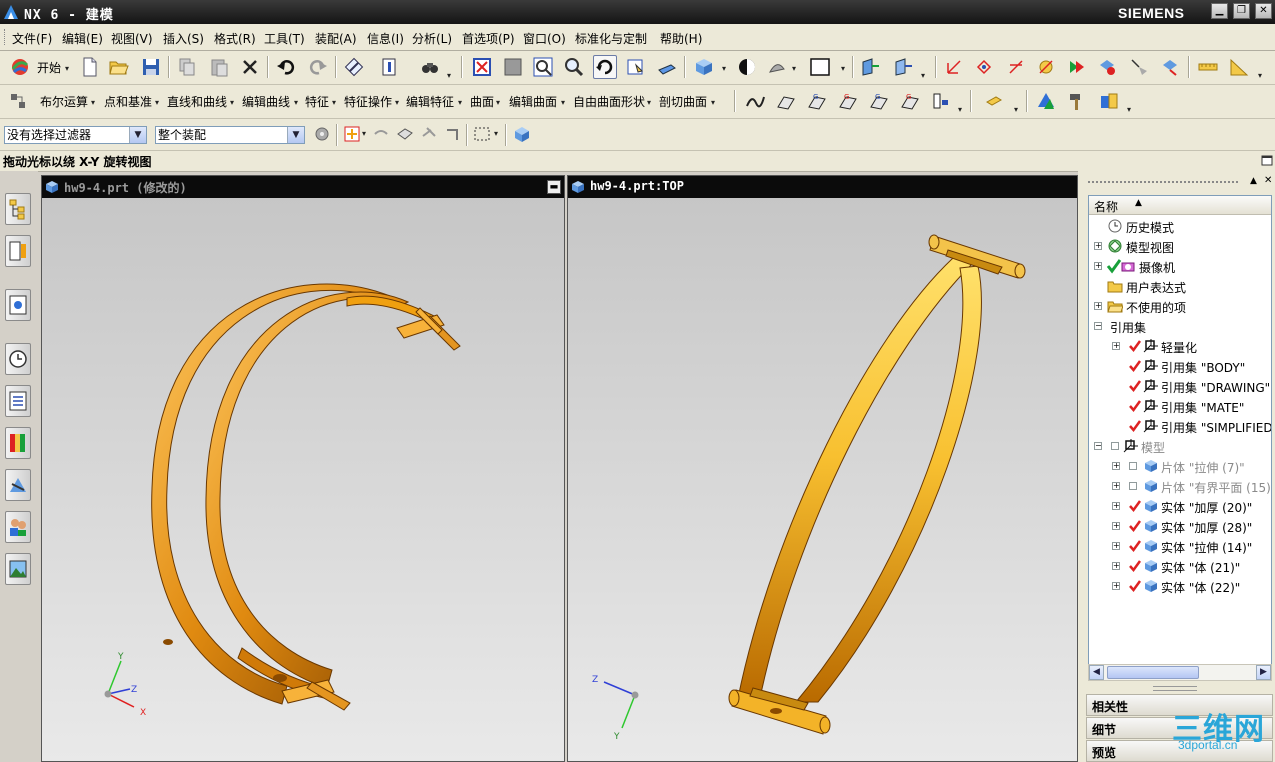  I want to click on menu-edit: 编辑(E), so click(82, 38).